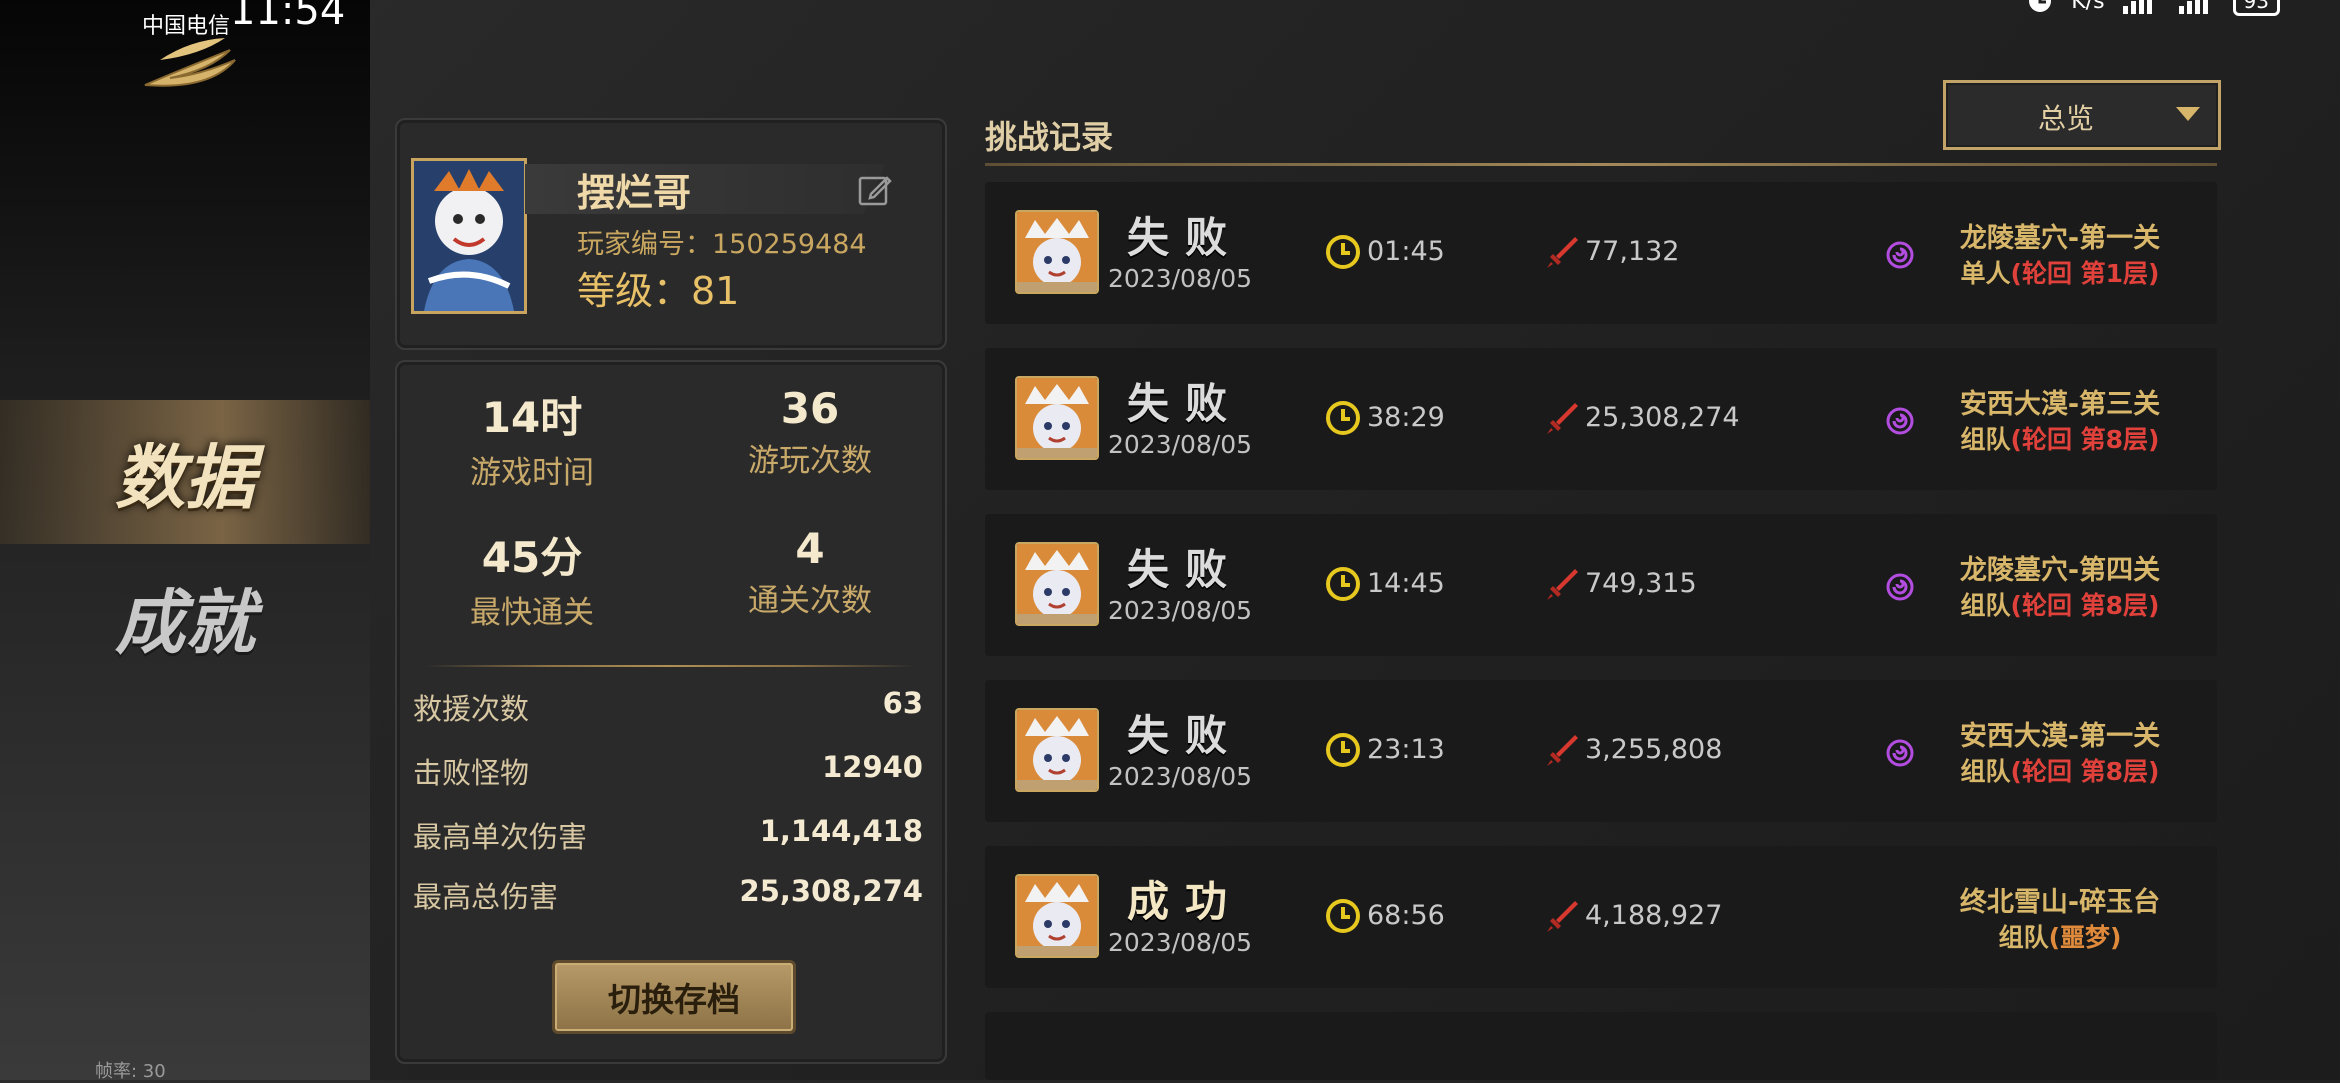 This screenshot has height=1083, width=2340. I want to click on records-title-divider, so click(1601, 164).